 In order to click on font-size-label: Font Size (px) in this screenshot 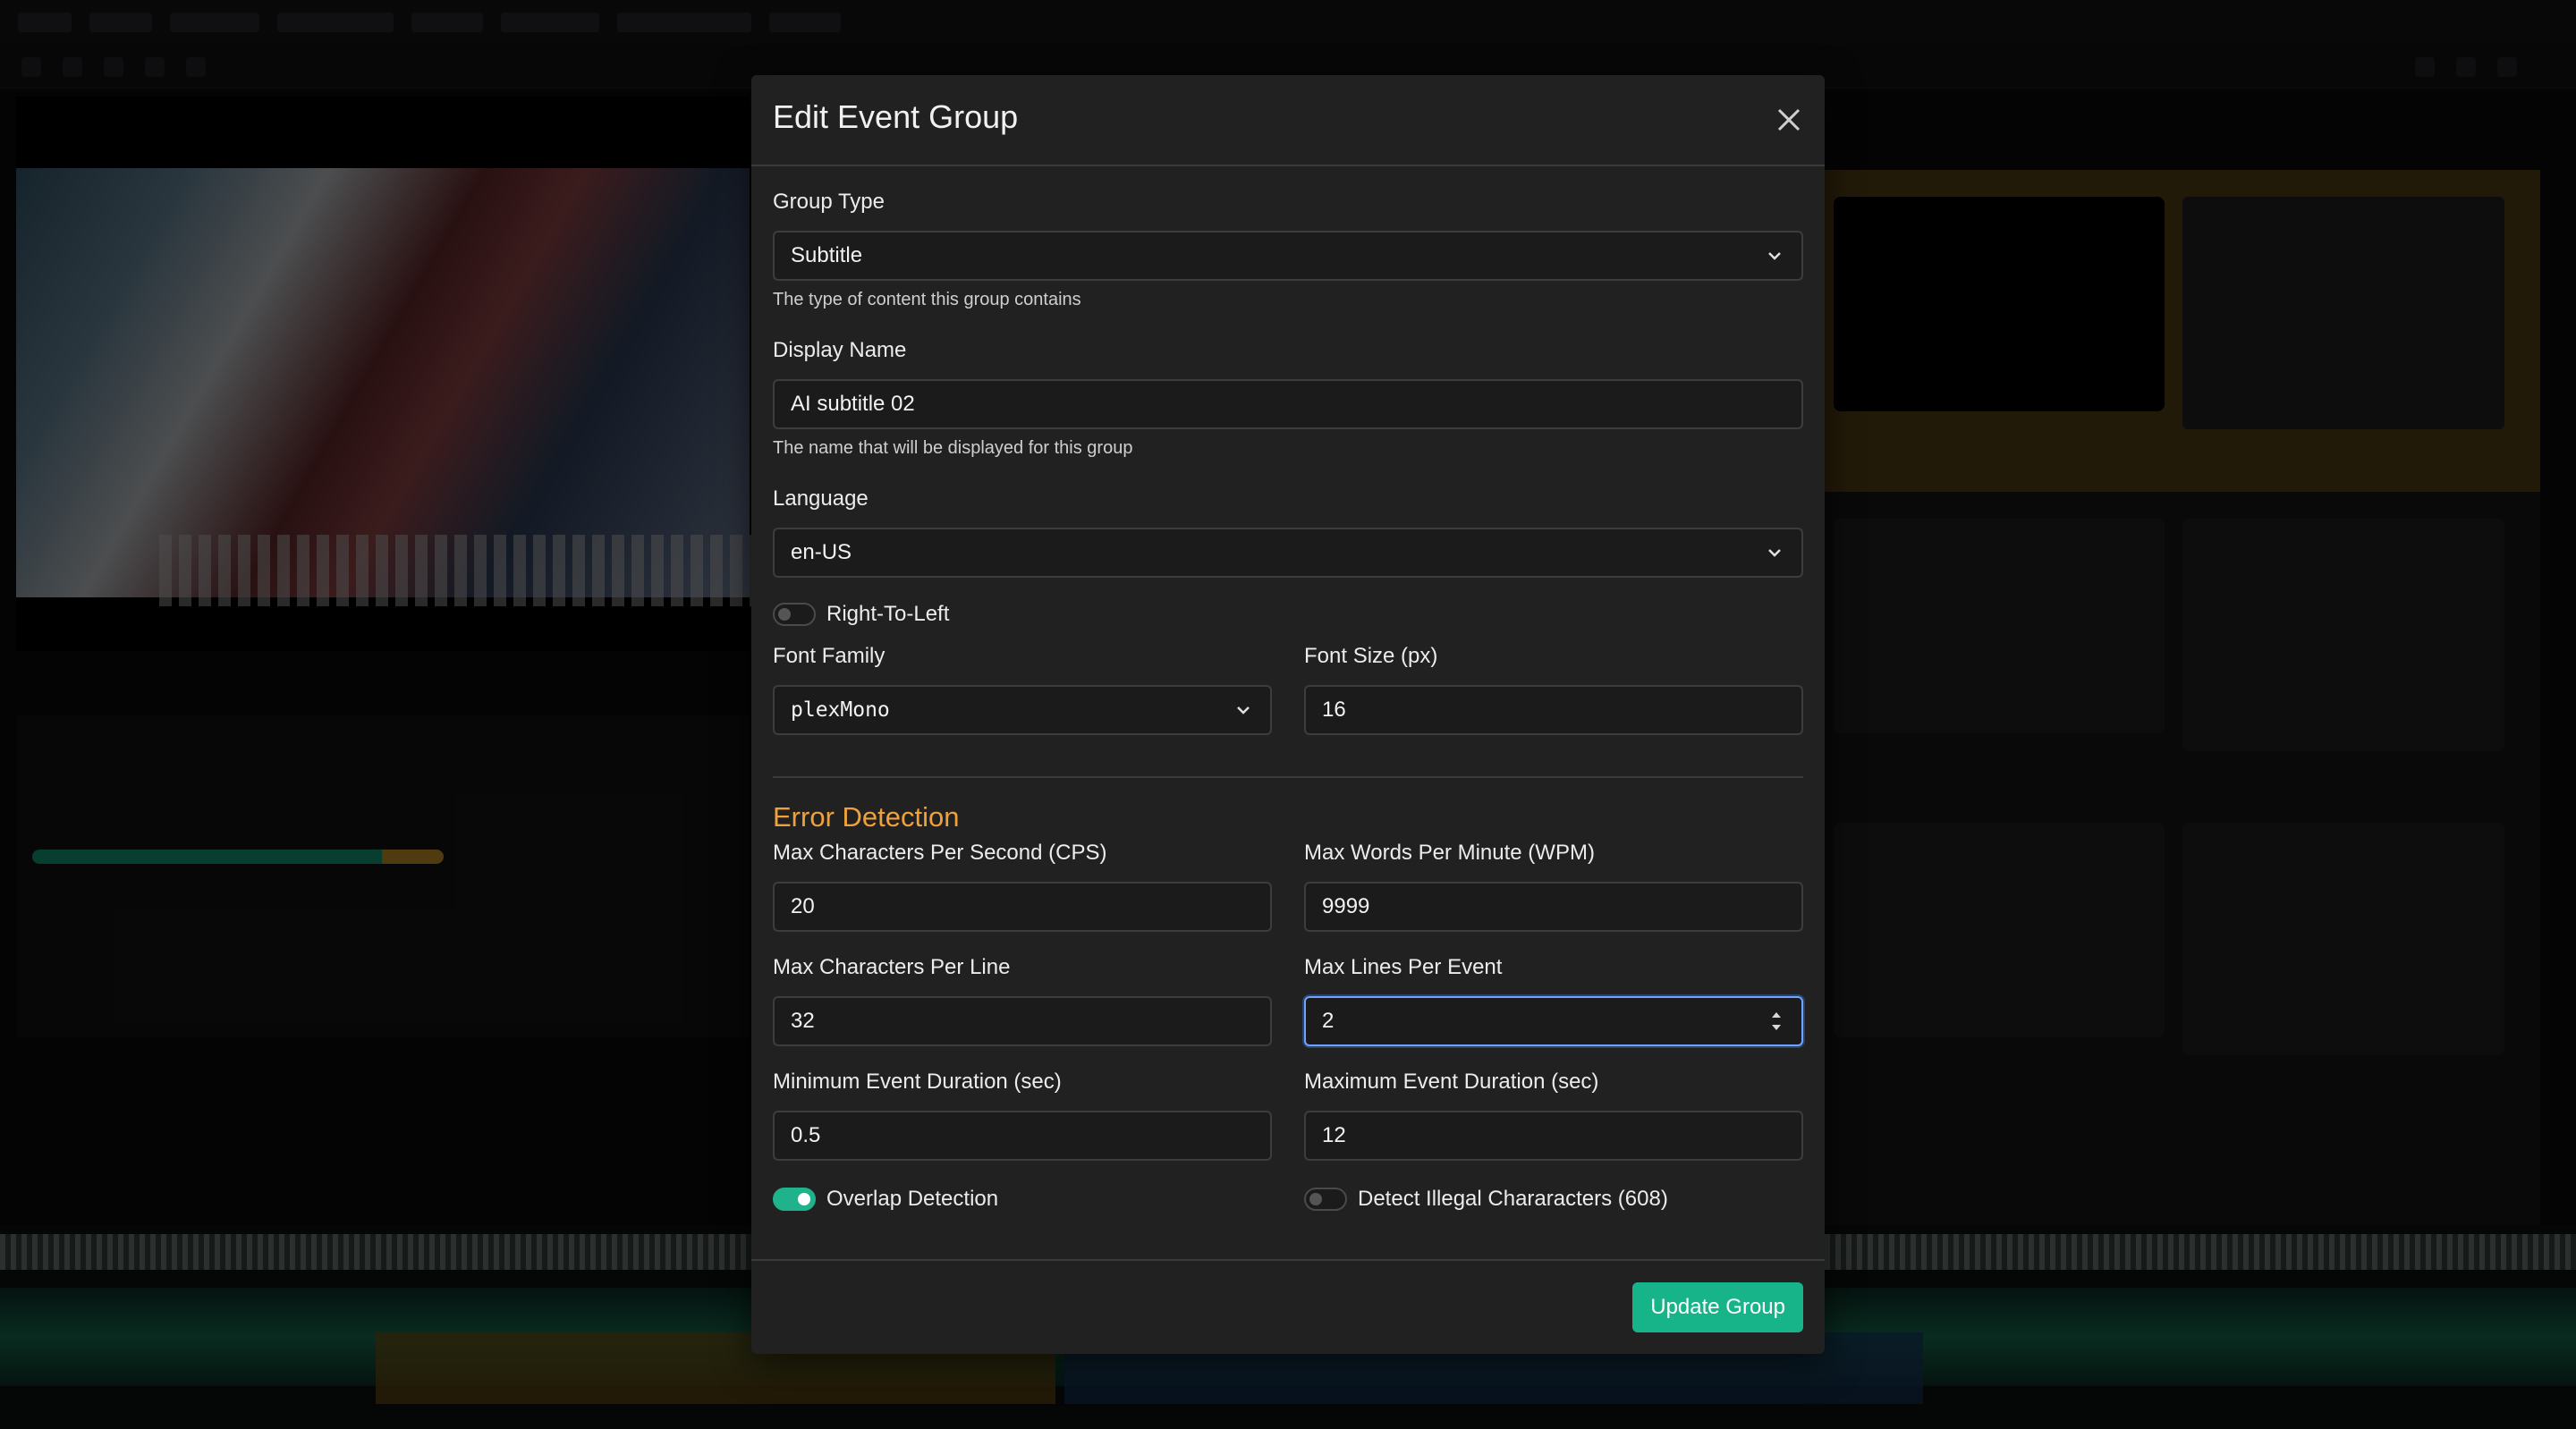, I will do `click(1371, 656)`.